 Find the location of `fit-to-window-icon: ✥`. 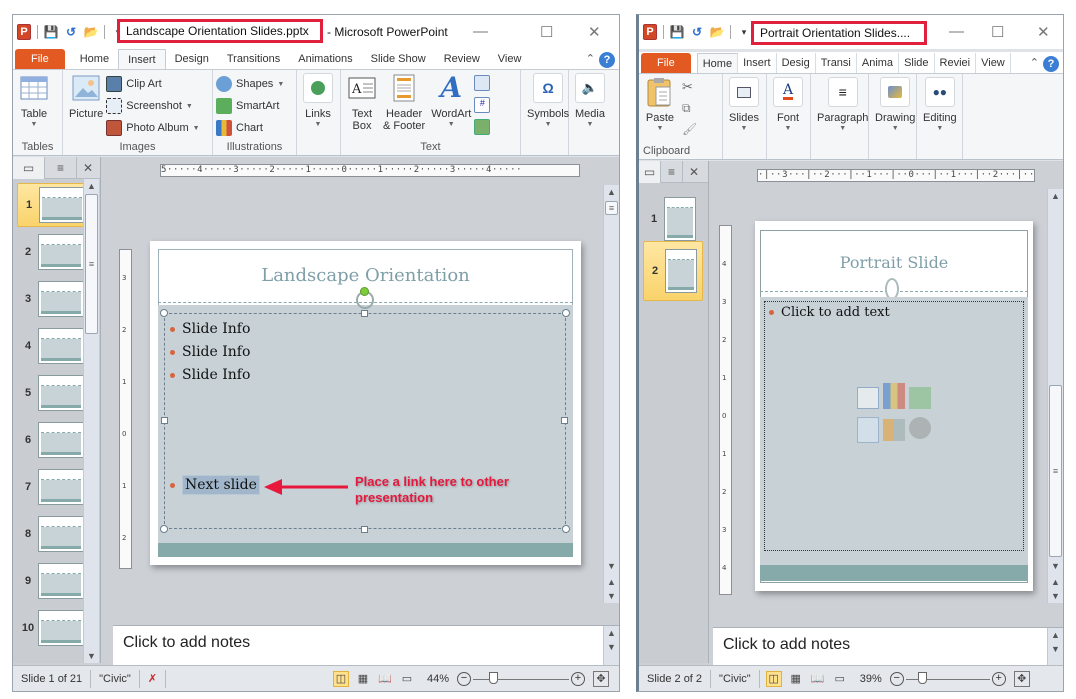

fit-to-window-icon: ✥ is located at coordinates (601, 678).